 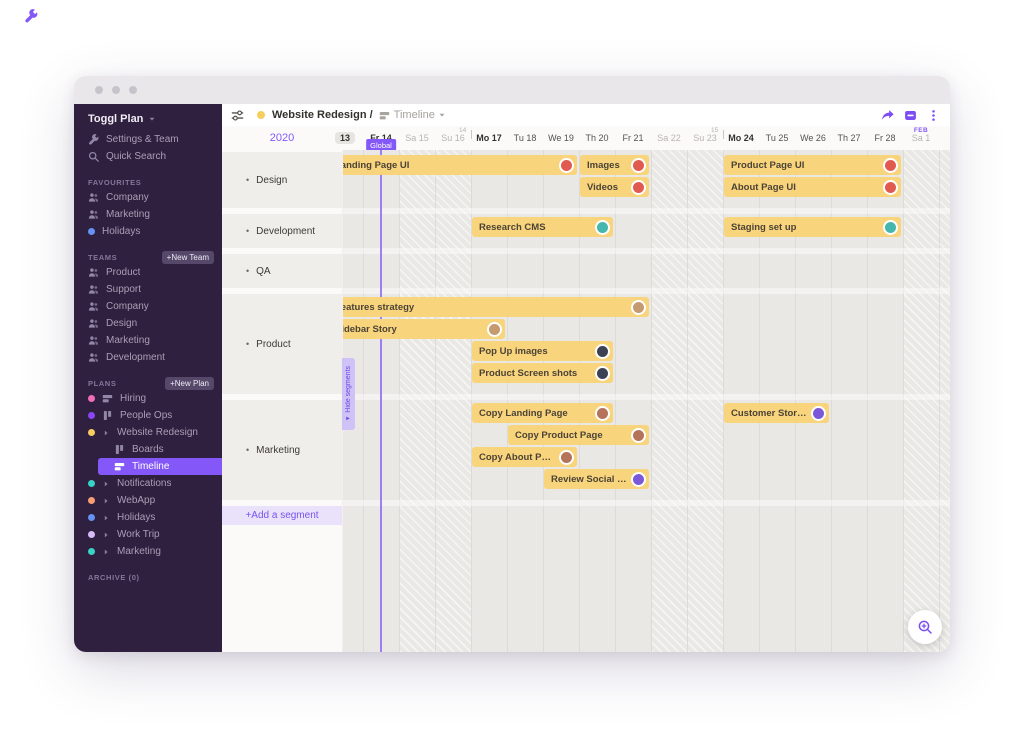 I want to click on sidebar-item-work-trip: Work Trip, so click(x=148, y=534).